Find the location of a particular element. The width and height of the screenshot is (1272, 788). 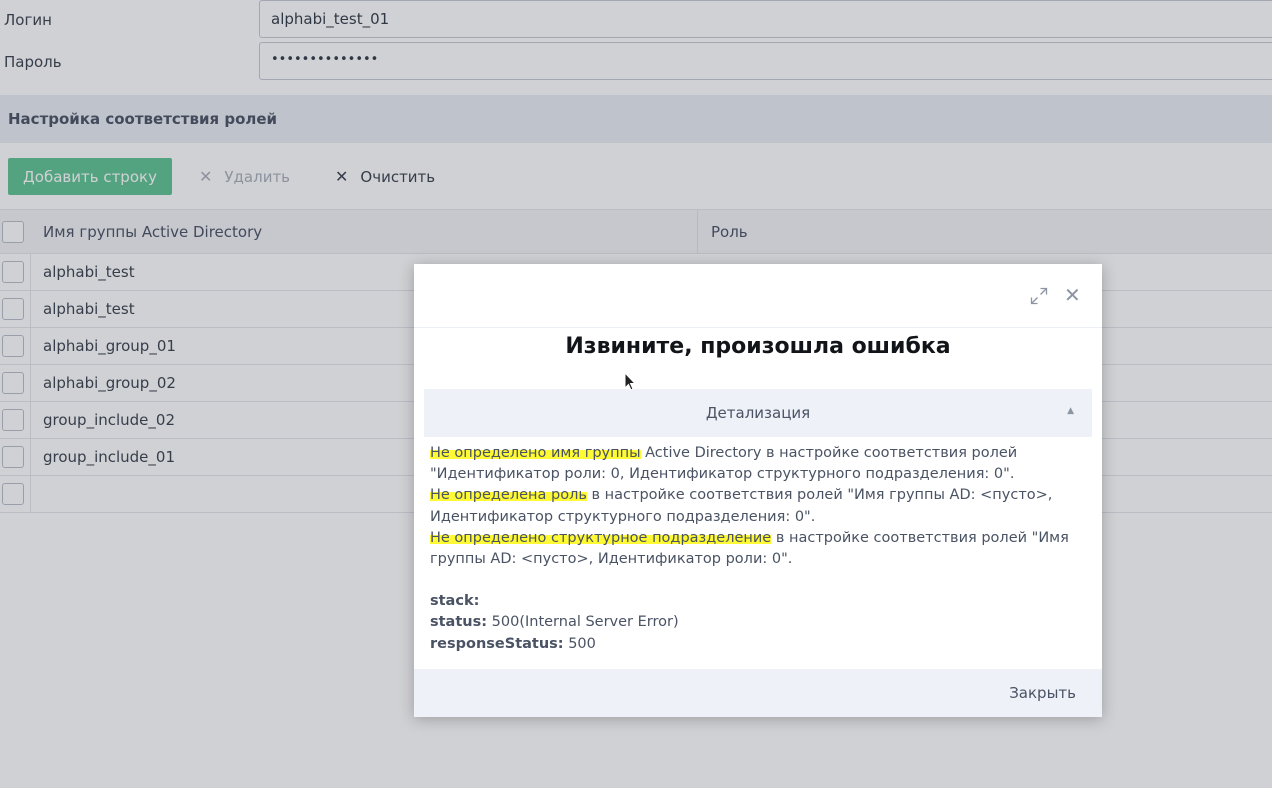

response-status-value: 500 is located at coordinates (579, 643).